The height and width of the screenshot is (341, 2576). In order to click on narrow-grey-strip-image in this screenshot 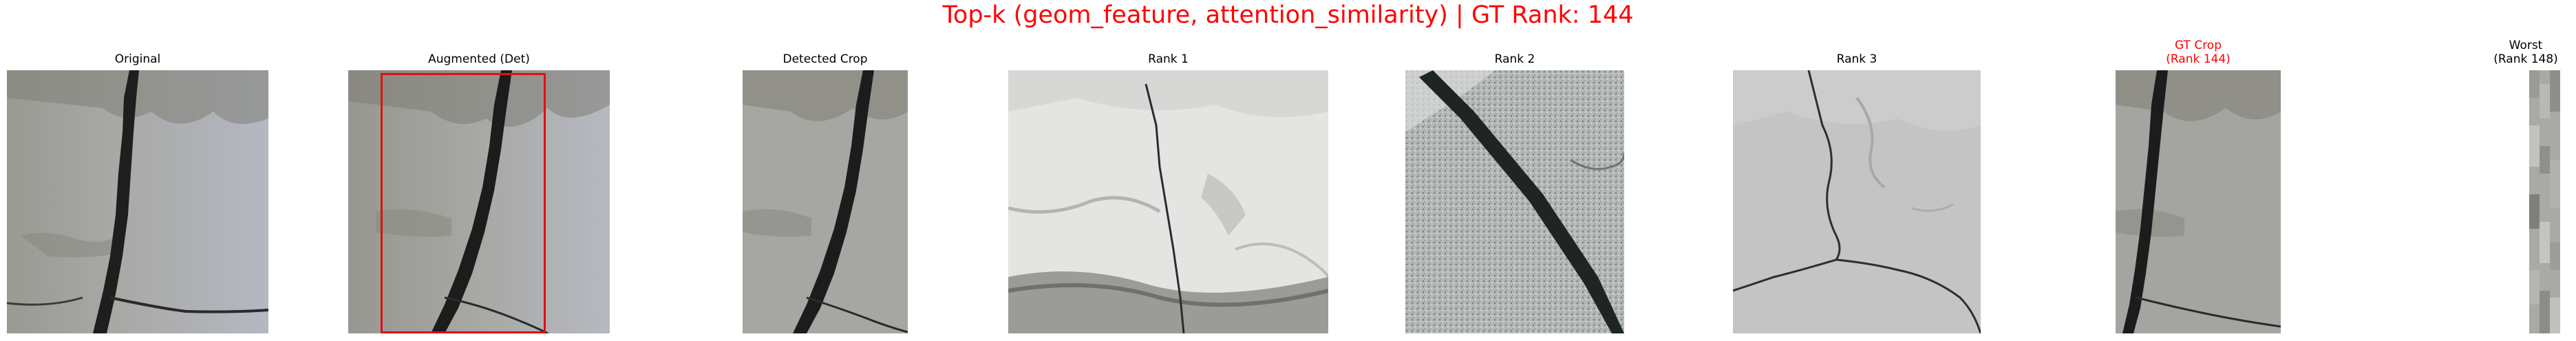, I will do `click(2544, 201)`.